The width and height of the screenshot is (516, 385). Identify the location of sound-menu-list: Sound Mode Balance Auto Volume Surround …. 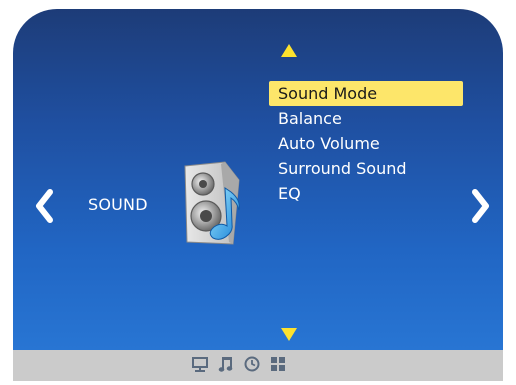
(366, 143).